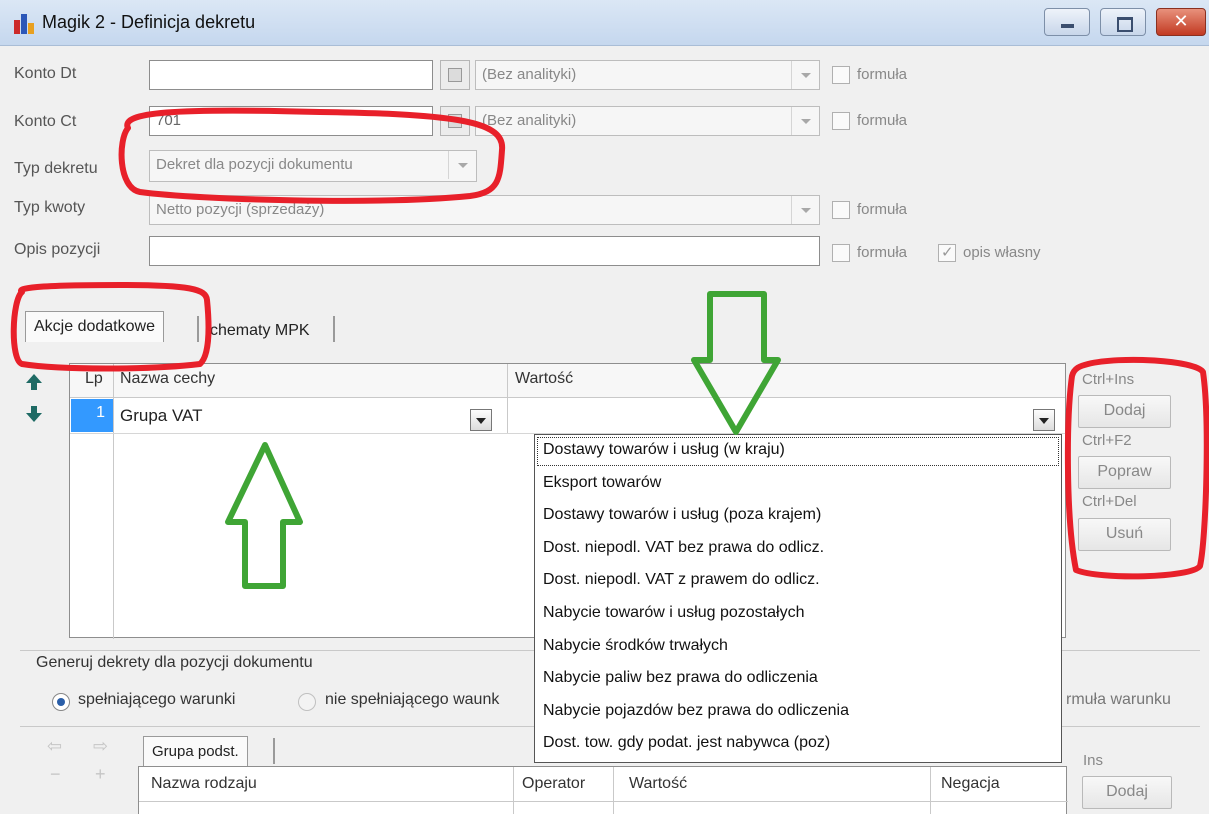 The image size is (1209, 814). What do you see at coordinates (1044, 420) in the screenshot?
I see `attribute-value-dropdown-button` at bounding box center [1044, 420].